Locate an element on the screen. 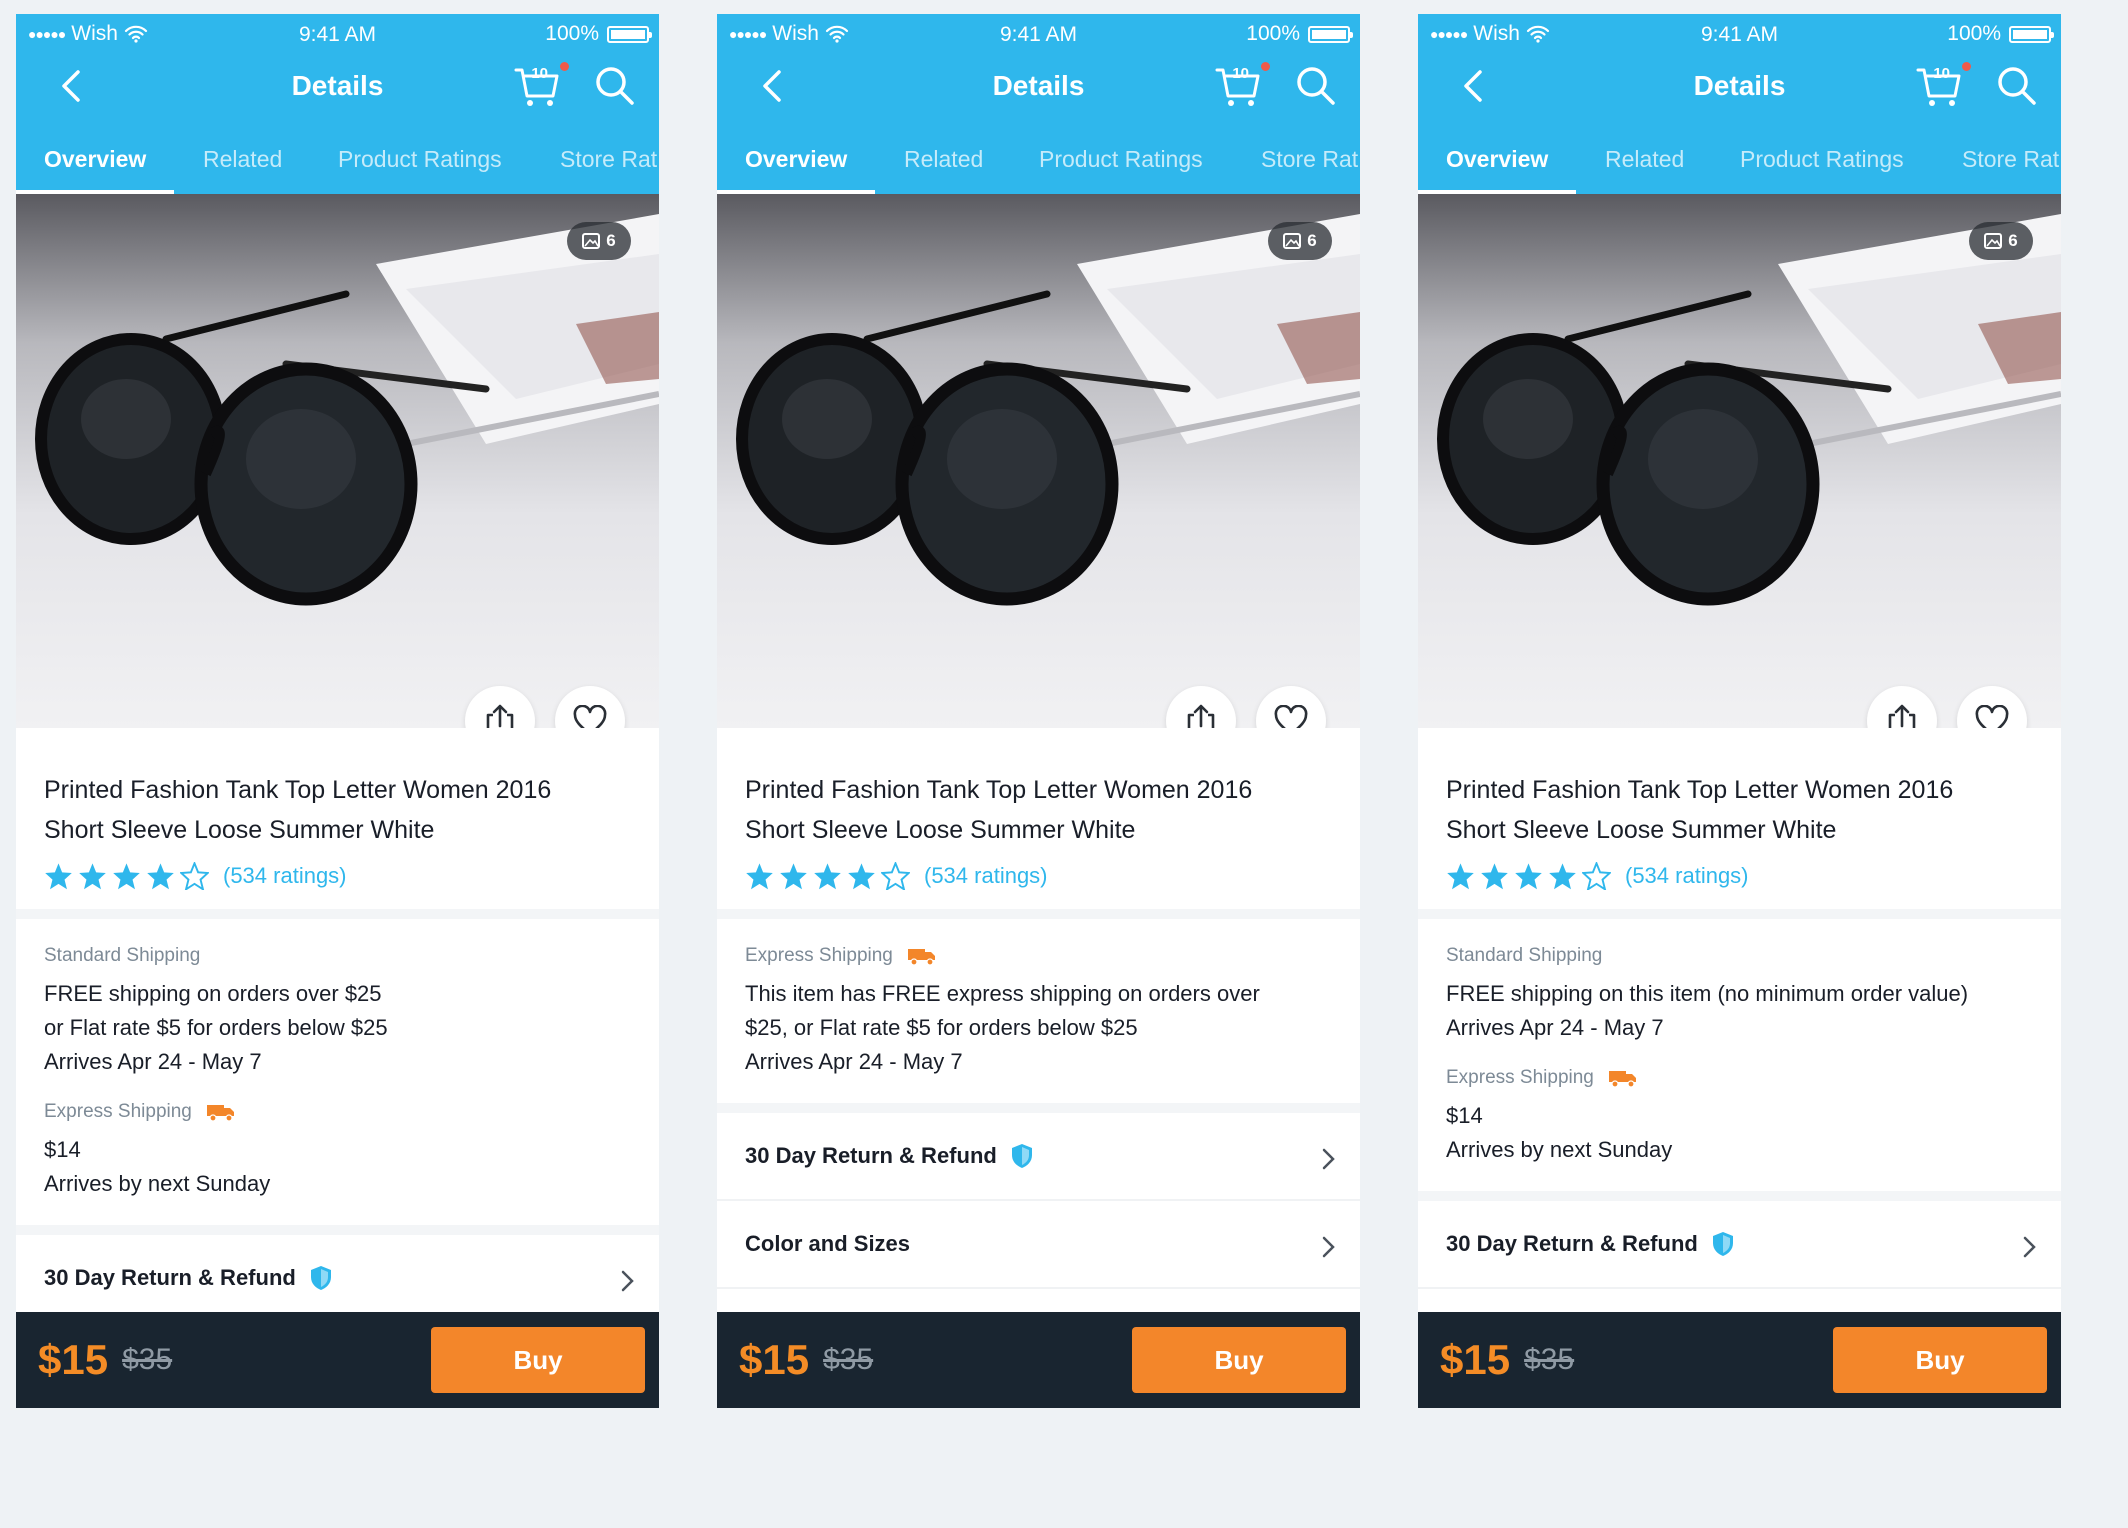 Image resolution: width=2128 pixels, height=1528 pixels. truck-icon is located at coordinates (1622, 1079).